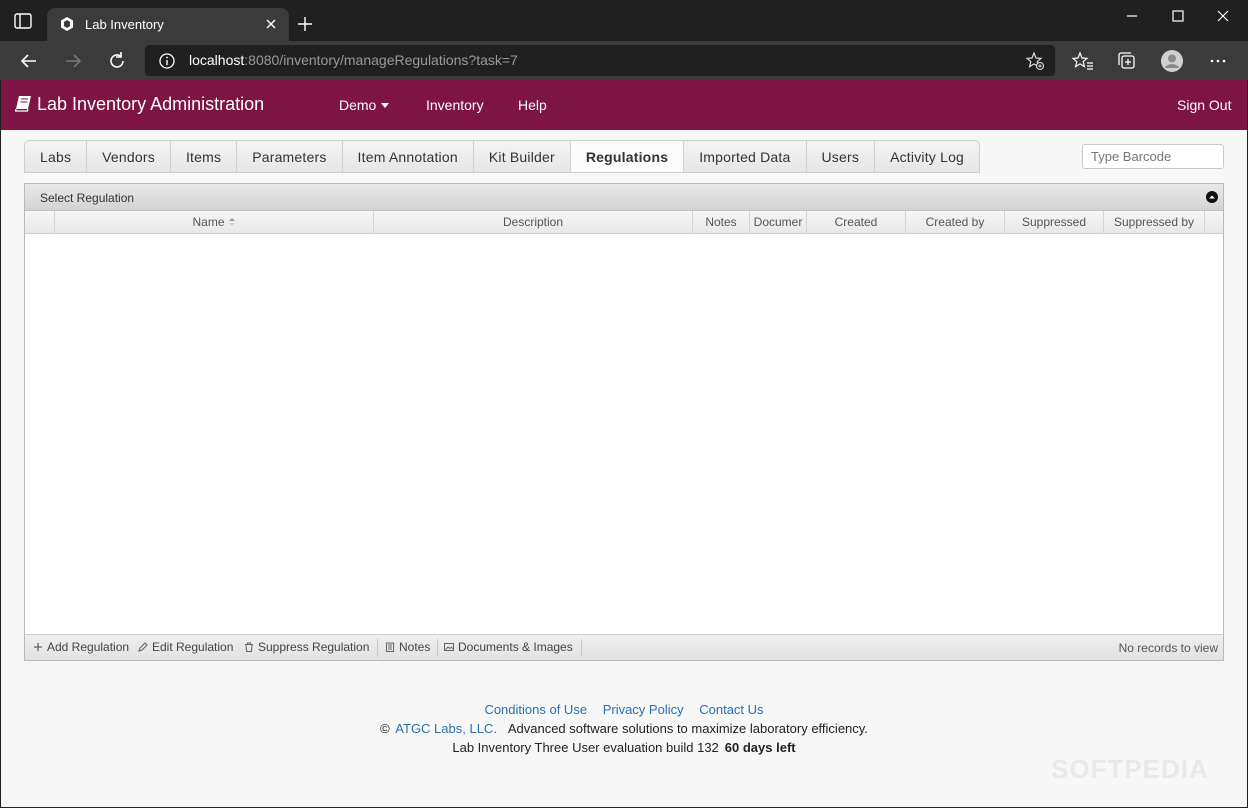 This screenshot has height=808, width=1248. Describe the element at coordinates (449, 647) in the screenshot. I see `image-icon` at that location.